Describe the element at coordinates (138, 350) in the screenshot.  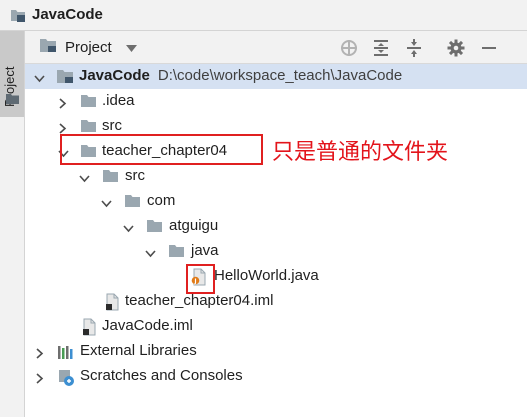
I see `external-libraries-label: External Libraries` at that location.